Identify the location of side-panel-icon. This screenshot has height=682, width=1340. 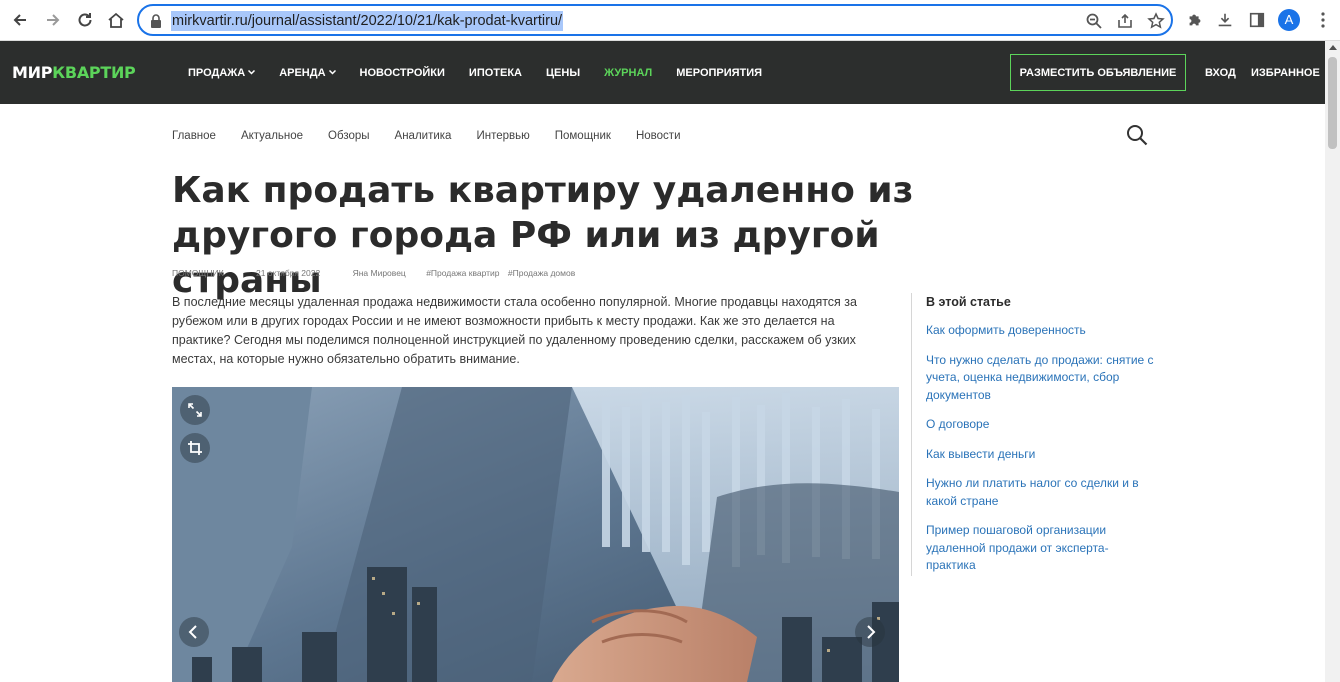
(1257, 20).